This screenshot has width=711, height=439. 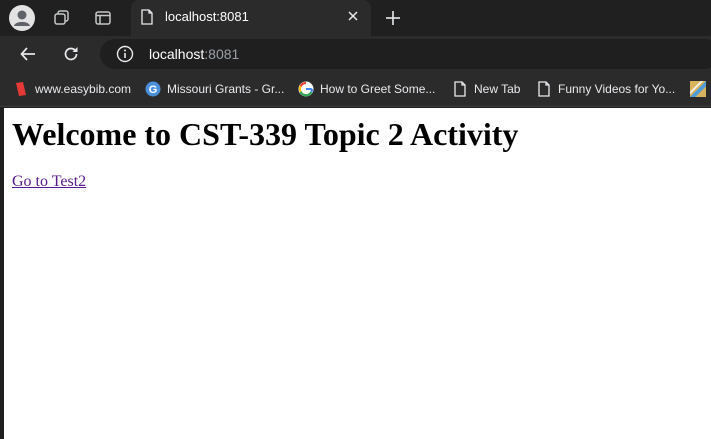 I want to click on go-to-test2-link: Go to Test2, so click(x=49, y=182).